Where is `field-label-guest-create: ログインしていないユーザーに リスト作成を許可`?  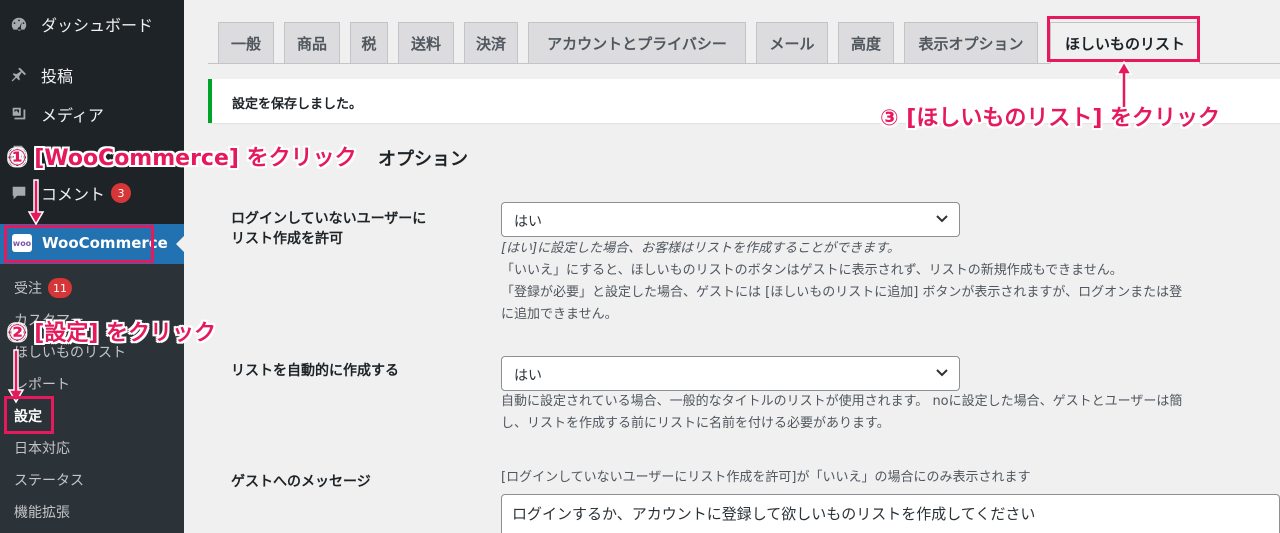
field-label-guest-create: ログインしていないユーザーに リスト作成を許可 is located at coordinates (328, 229).